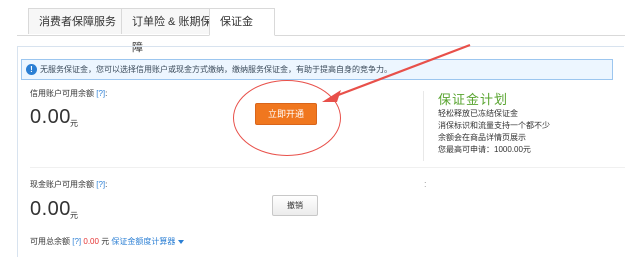  What do you see at coordinates (143, 241) in the screenshot?
I see `deposit-calculator-link: 保证金额度计算器` at bounding box center [143, 241].